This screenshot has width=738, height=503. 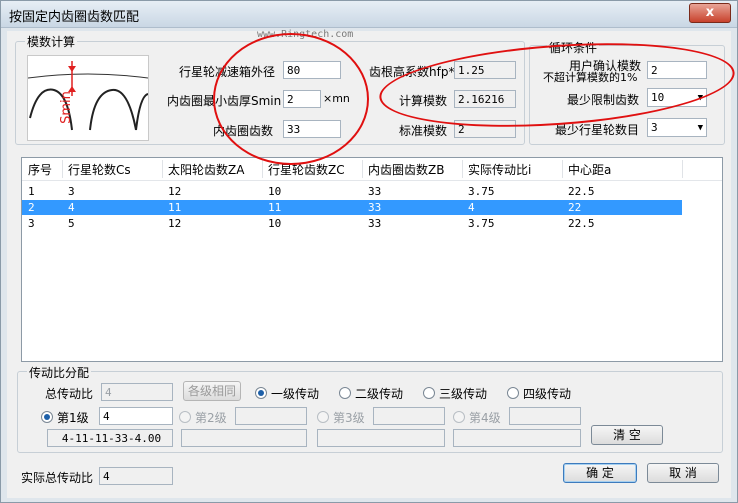 I want to click on std-mod-label: 标准模数, so click(x=423, y=131).